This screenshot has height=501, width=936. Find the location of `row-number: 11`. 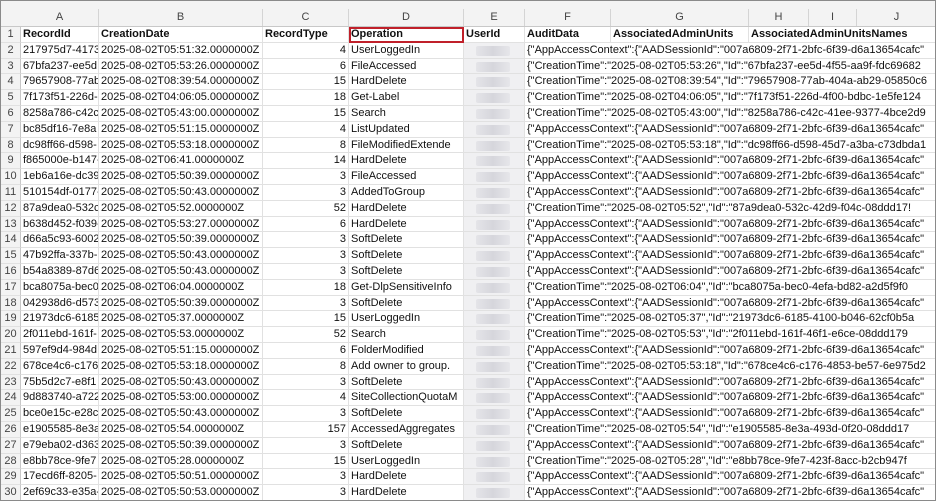

row-number: 11 is located at coordinates (11, 192).